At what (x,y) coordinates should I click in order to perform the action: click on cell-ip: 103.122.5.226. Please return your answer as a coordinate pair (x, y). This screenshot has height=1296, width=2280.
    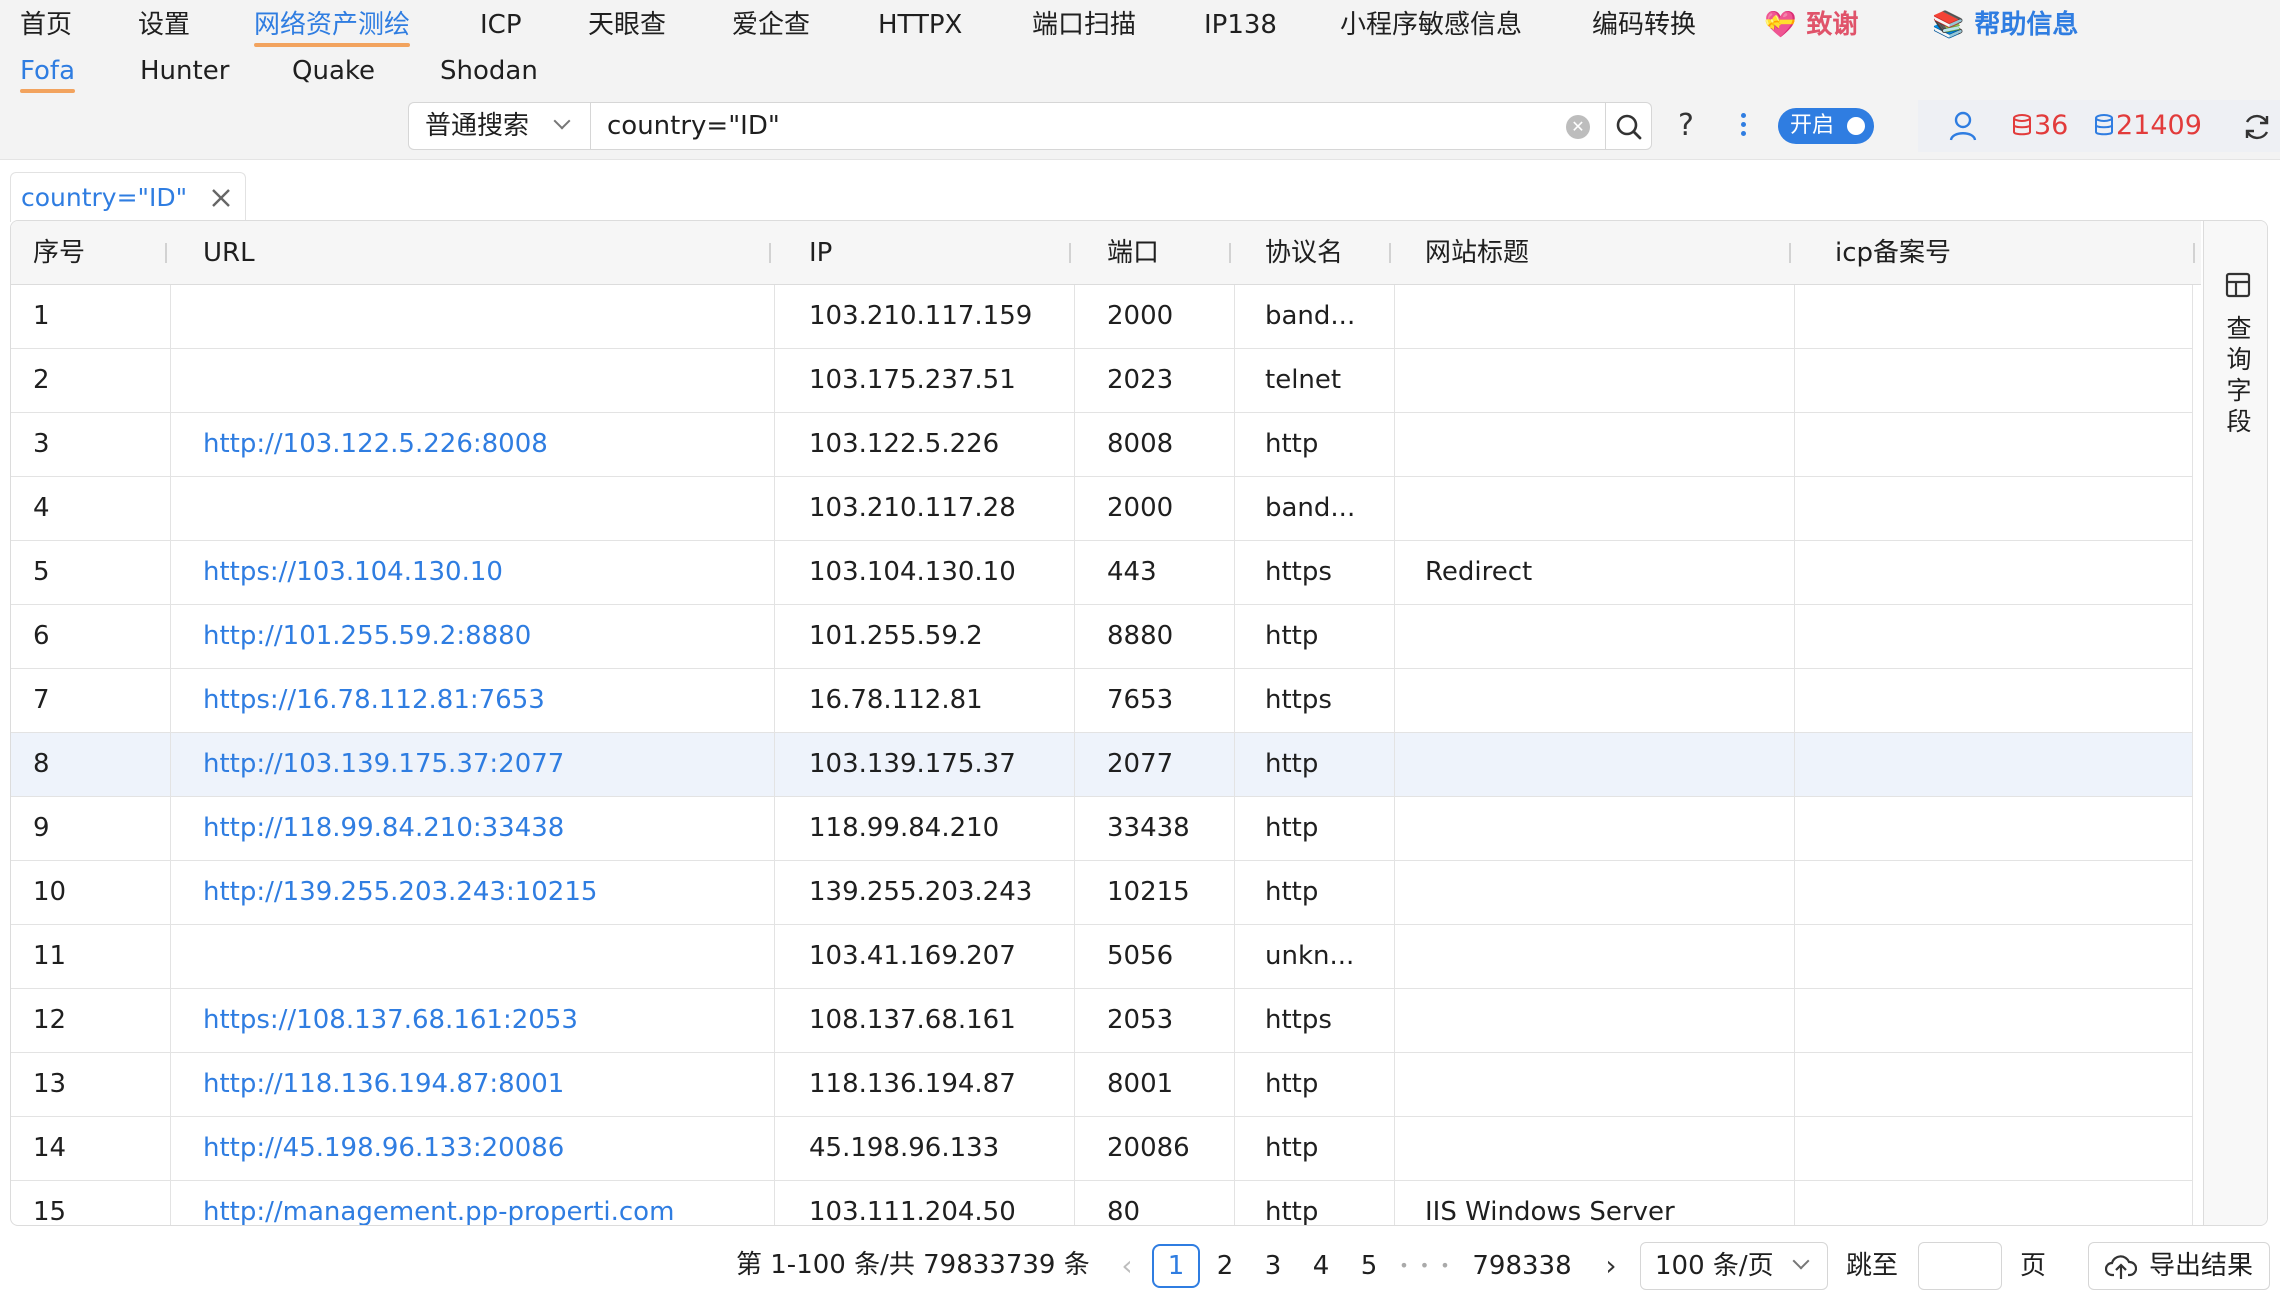
    Looking at the image, I should click on (925, 444).